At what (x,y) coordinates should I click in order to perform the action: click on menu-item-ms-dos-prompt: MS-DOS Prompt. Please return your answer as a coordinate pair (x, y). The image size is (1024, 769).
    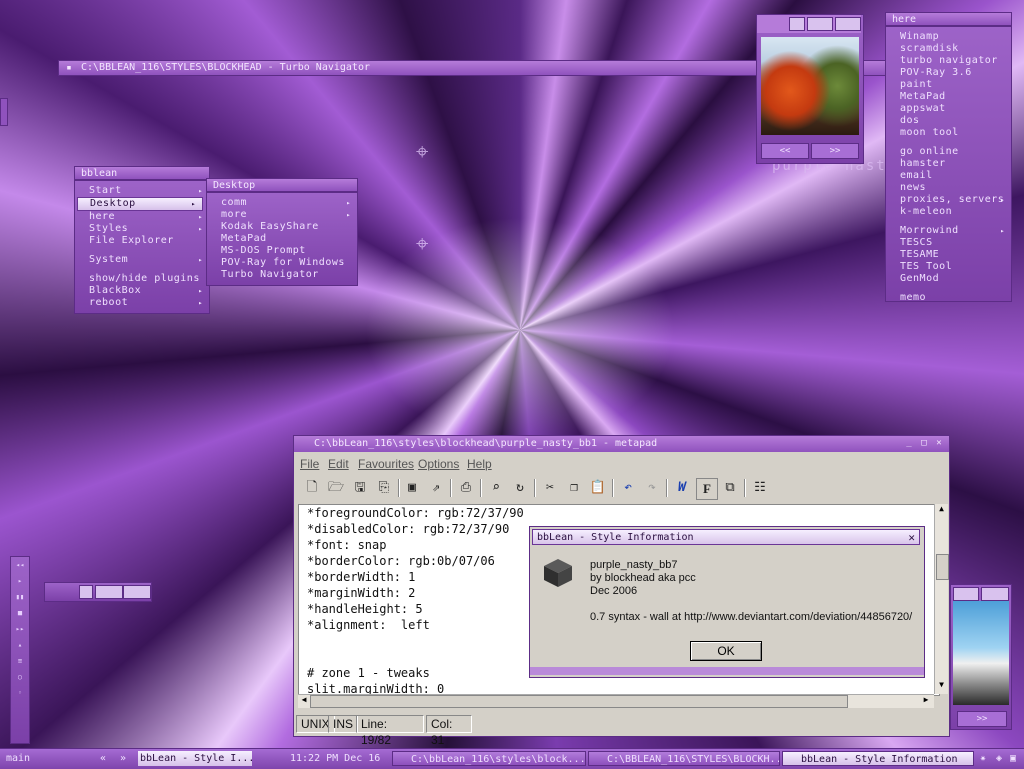
    Looking at the image, I should click on (282, 251).